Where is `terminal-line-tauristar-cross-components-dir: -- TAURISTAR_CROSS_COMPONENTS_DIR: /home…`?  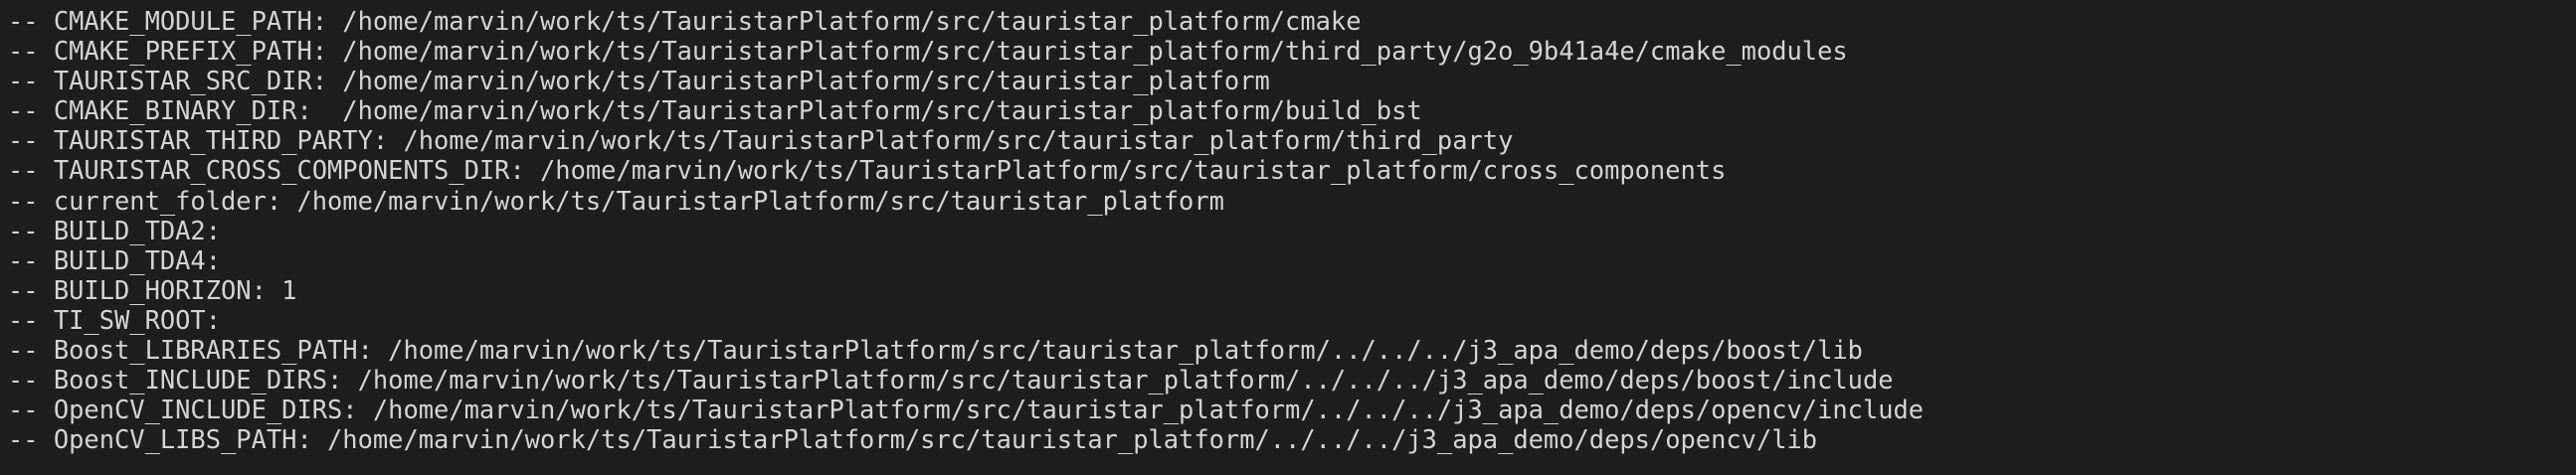 terminal-line-tauristar-cross-components-dir: -- TAURISTAR_CROSS_COMPONENTS_DIR: /home… is located at coordinates (867, 171).